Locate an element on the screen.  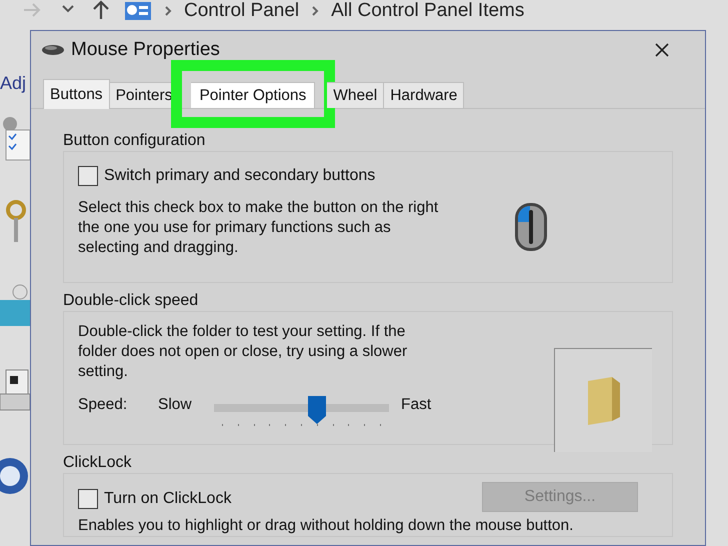
tab: Pointer Options is located at coordinates (253, 95).